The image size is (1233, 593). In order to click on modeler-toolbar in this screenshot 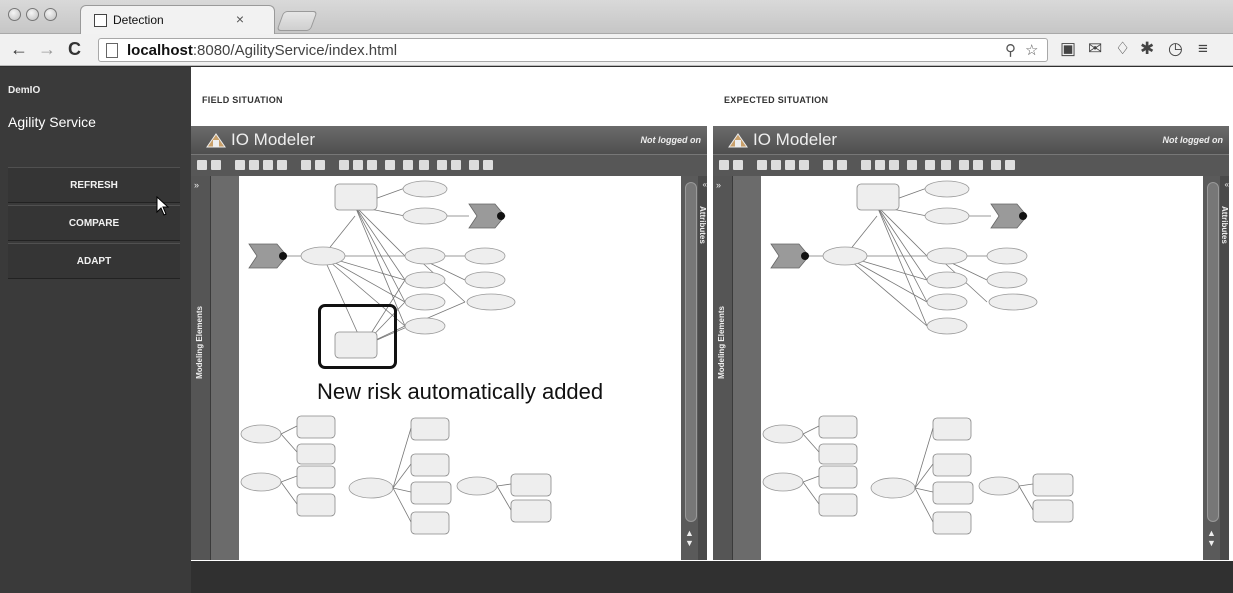, I will do `click(971, 165)`.